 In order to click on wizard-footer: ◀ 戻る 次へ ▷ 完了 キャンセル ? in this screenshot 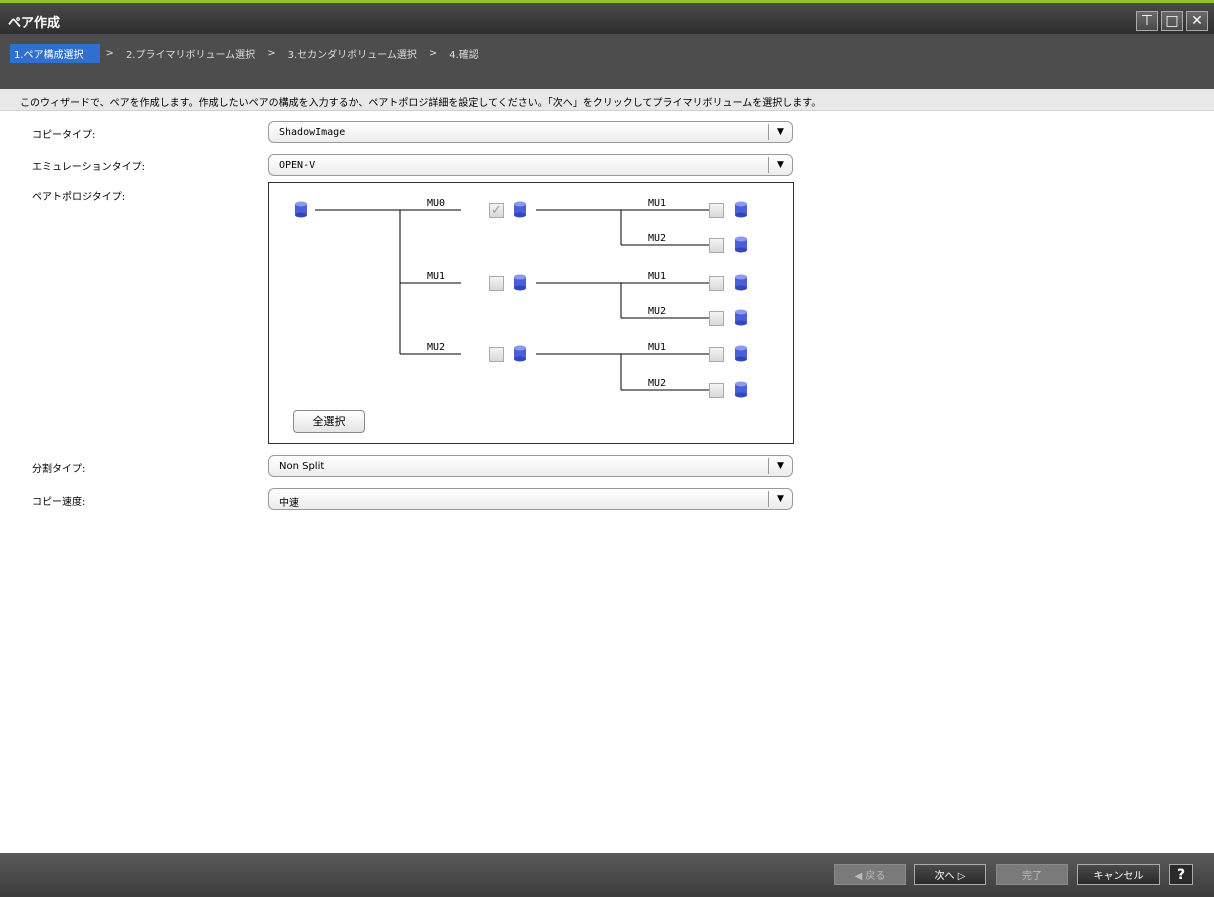, I will do `click(607, 875)`.